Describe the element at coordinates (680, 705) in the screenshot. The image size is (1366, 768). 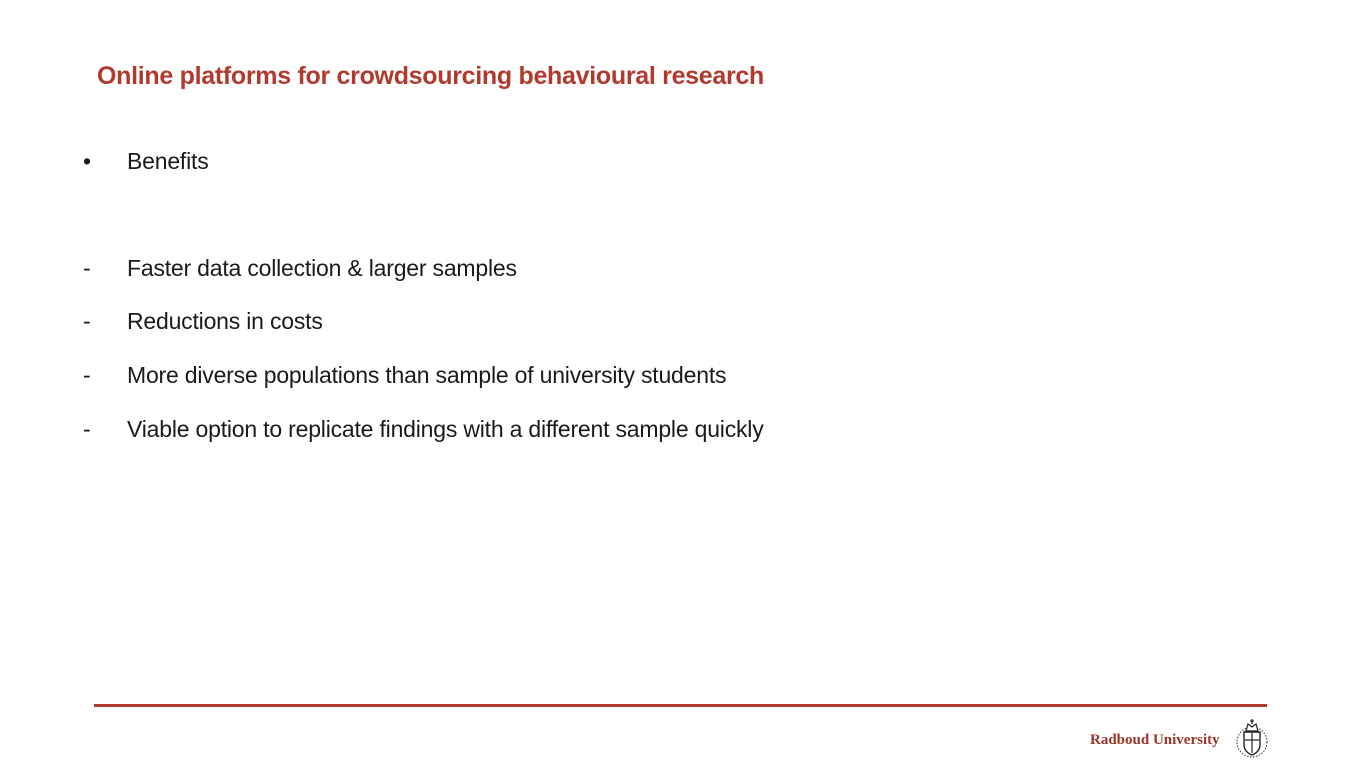
I see `footer-divider` at that location.